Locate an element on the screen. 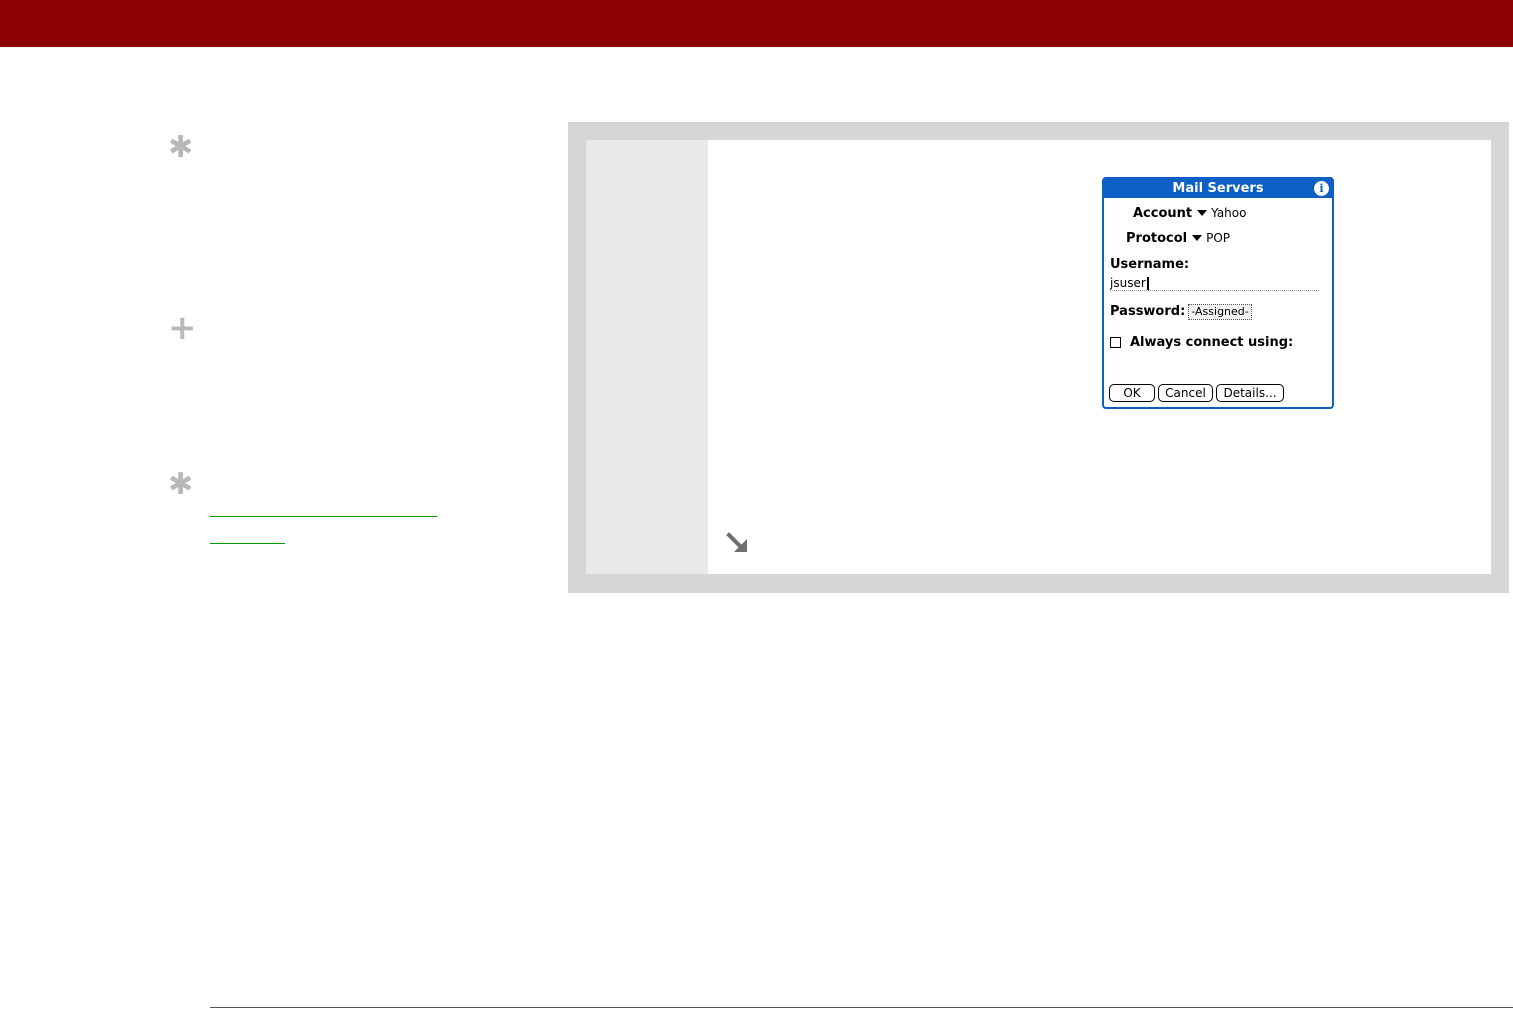 This screenshot has height=1010, width=1513. dialog-title: Mail Servers i is located at coordinates (1218, 188).